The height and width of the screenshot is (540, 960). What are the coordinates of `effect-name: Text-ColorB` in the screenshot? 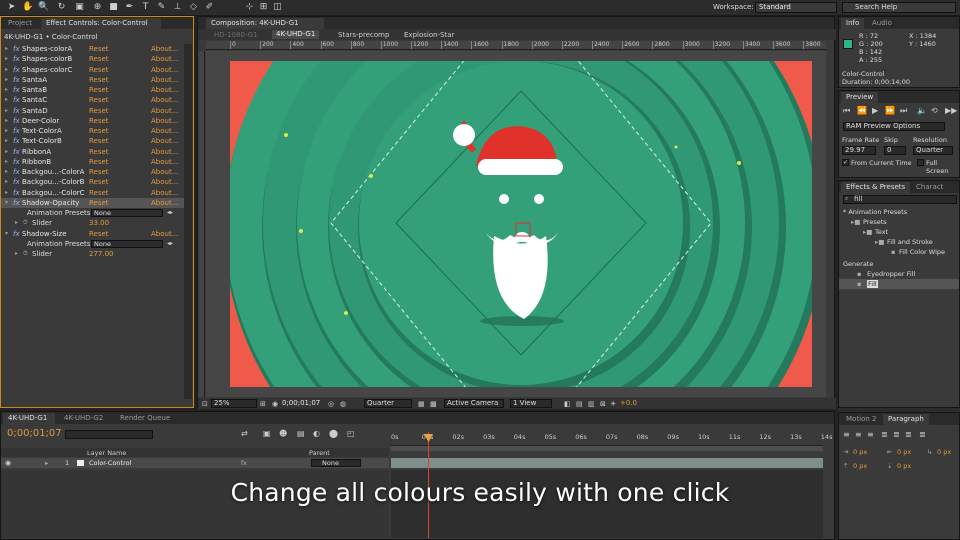 It's located at (42, 141).